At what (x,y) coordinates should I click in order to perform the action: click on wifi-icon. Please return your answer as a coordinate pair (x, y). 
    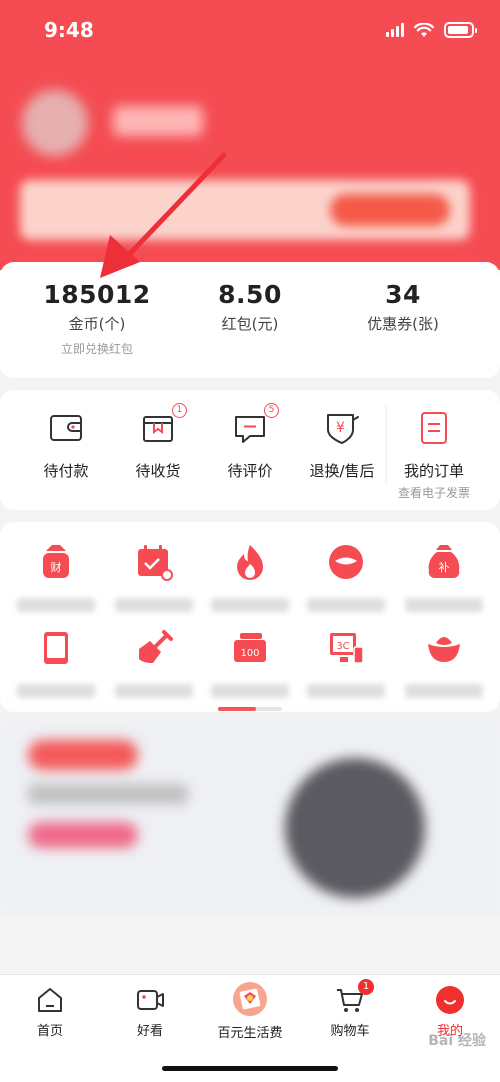
    Looking at the image, I should click on (424, 29).